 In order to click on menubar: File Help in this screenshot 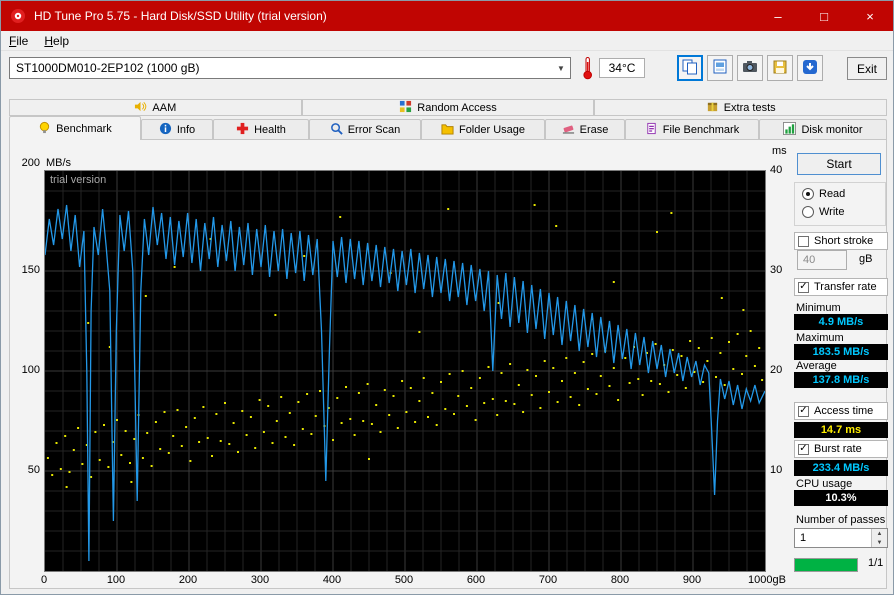, I will do `click(447, 41)`.